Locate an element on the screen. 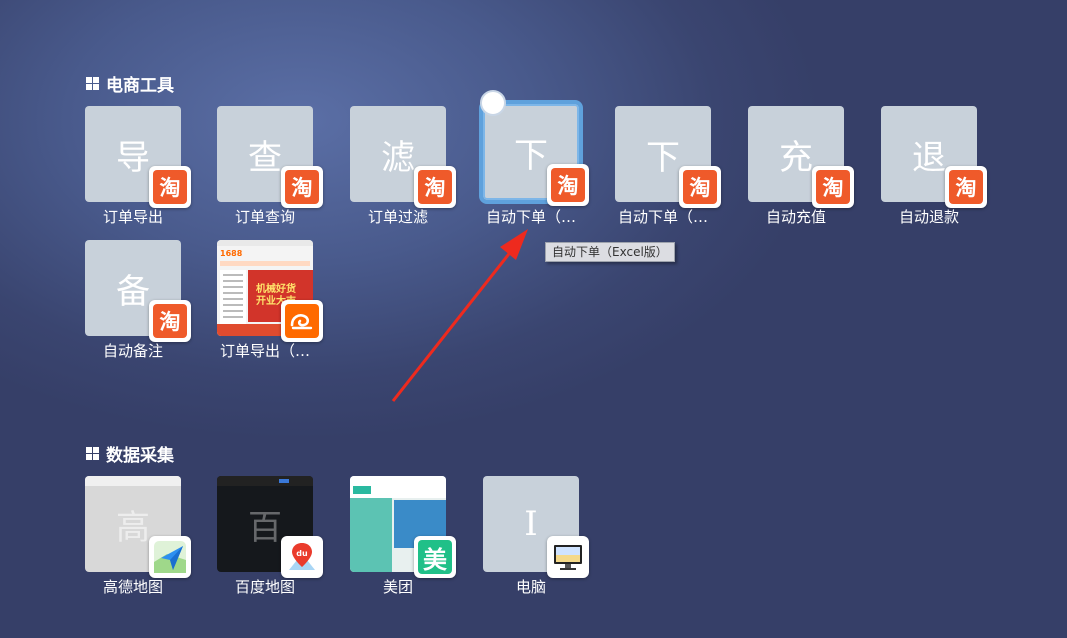  computer-monitor-icon is located at coordinates (568, 557).